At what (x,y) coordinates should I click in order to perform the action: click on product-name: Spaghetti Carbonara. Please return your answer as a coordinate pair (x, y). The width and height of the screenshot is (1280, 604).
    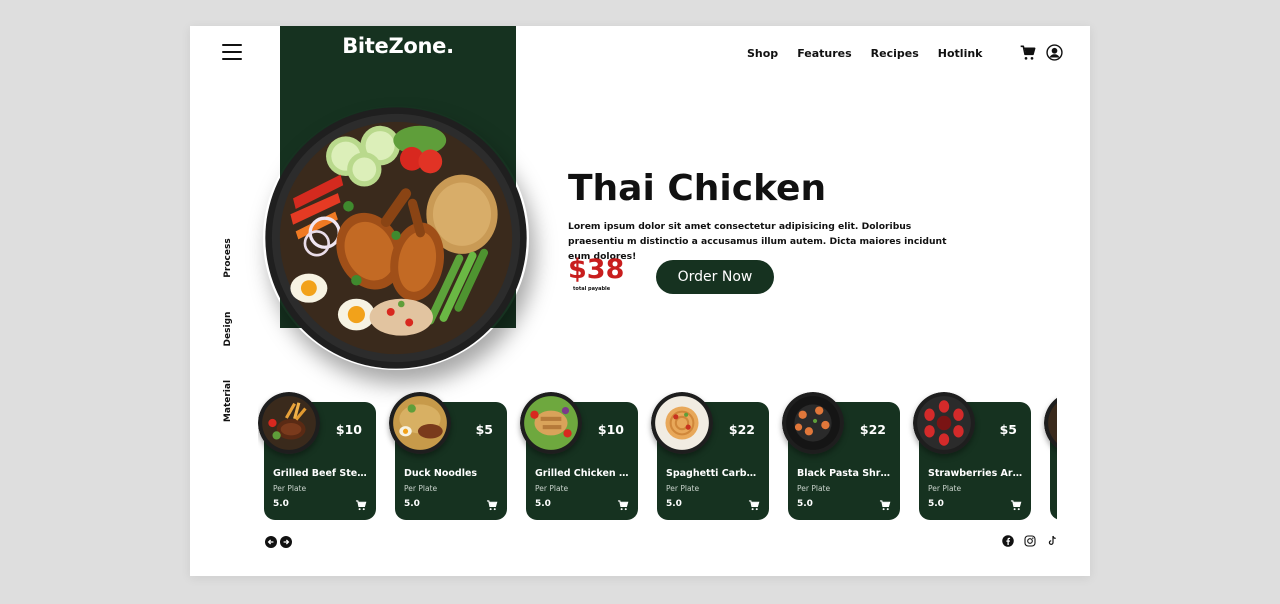
    Looking at the image, I should click on (713, 473).